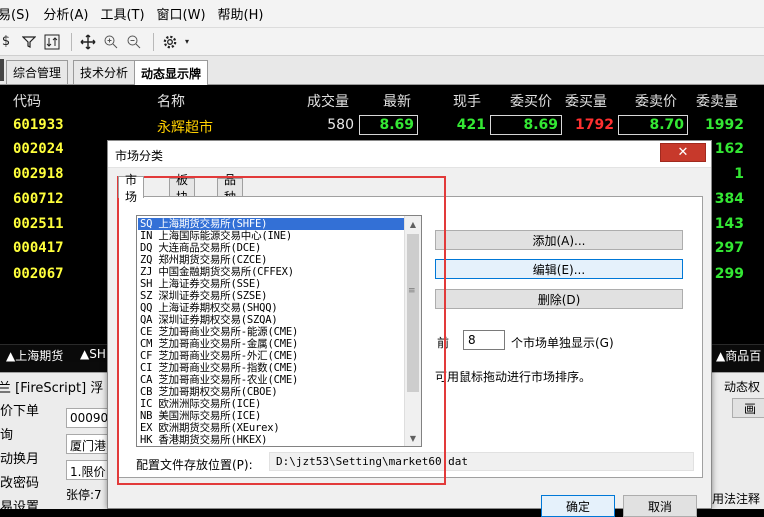  What do you see at coordinates (683, 152) in the screenshot?
I see `close-icon: ✕` at bounding box center [683, 152].